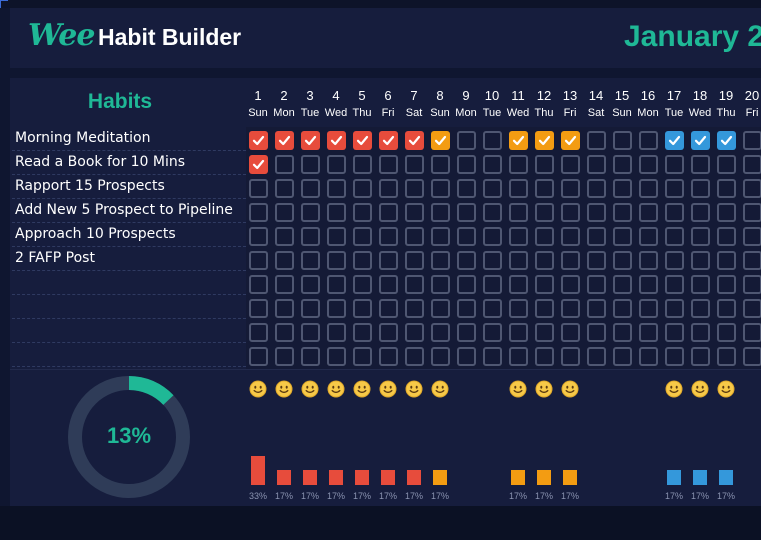 The width and height of the screenshot is (761, 540). Describe the element at coordinates (129, 235) in the screenshot. I see `habit-row: Approach 10 Prospects` at that location.